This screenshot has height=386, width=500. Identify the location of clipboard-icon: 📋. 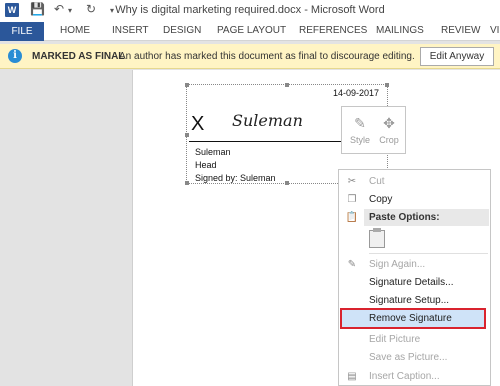
(352, 217).